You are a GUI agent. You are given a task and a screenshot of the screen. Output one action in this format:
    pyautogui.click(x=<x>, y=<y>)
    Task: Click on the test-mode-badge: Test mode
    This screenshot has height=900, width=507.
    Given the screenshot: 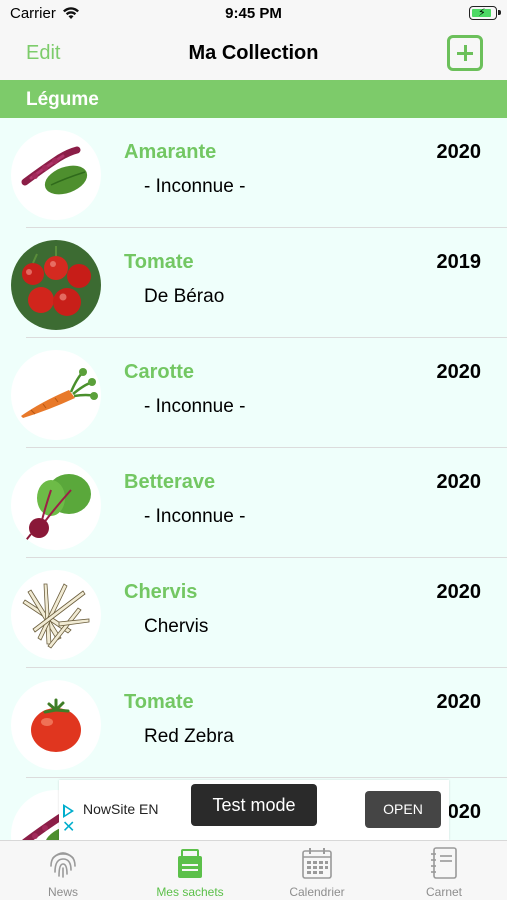 What is the action you would take?
    pyautogui.click(x=254, y=805)
    